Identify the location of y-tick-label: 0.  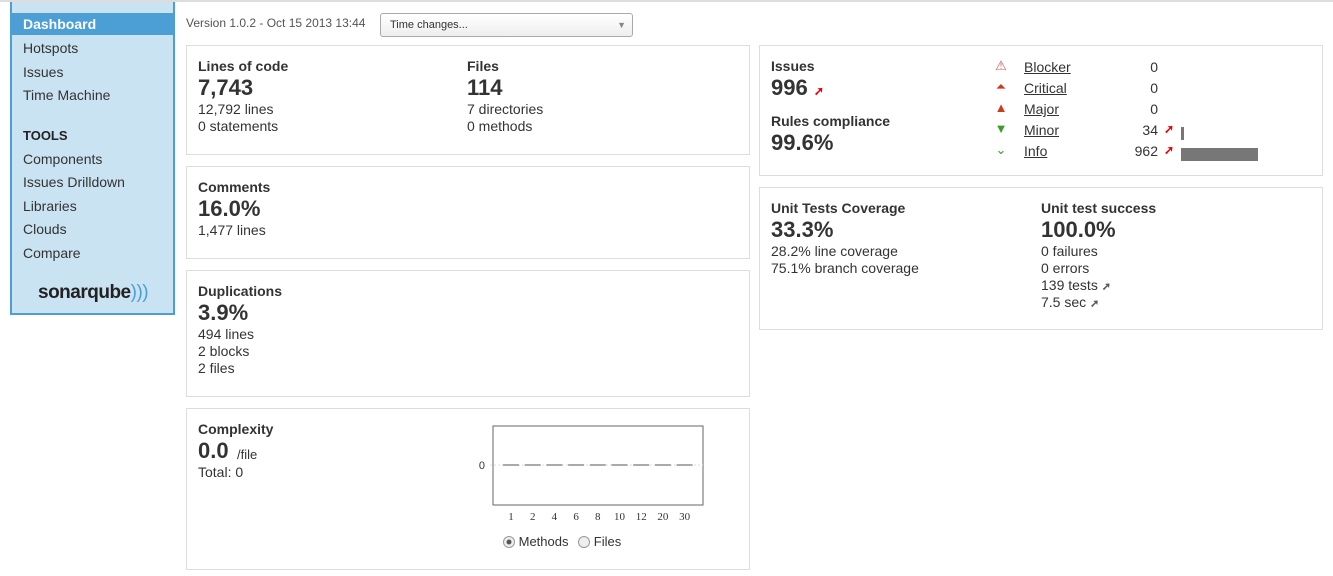
(482, 466).